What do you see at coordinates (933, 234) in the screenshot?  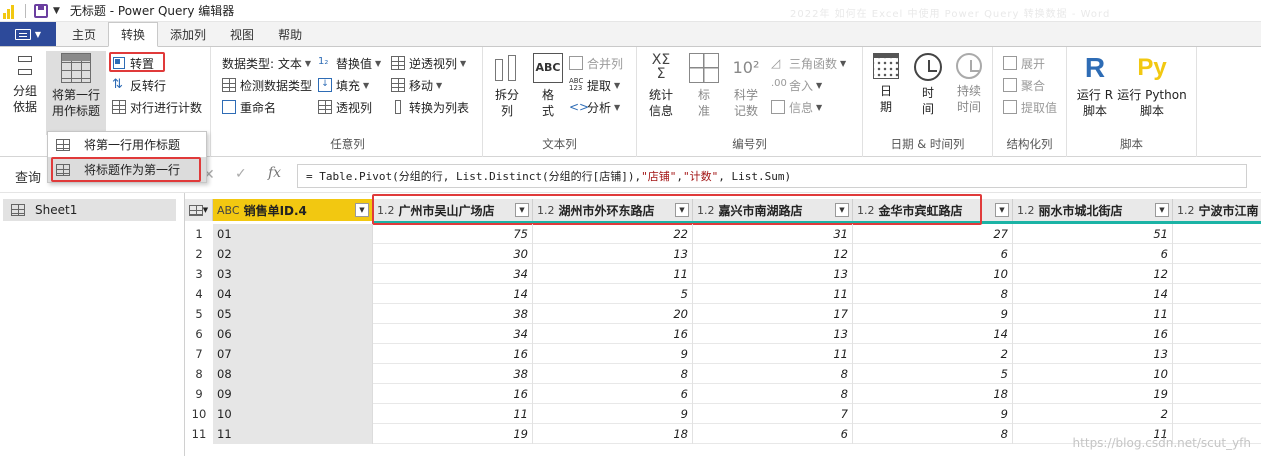 I see `table-cell: 27` at bounding box center [933, 234].